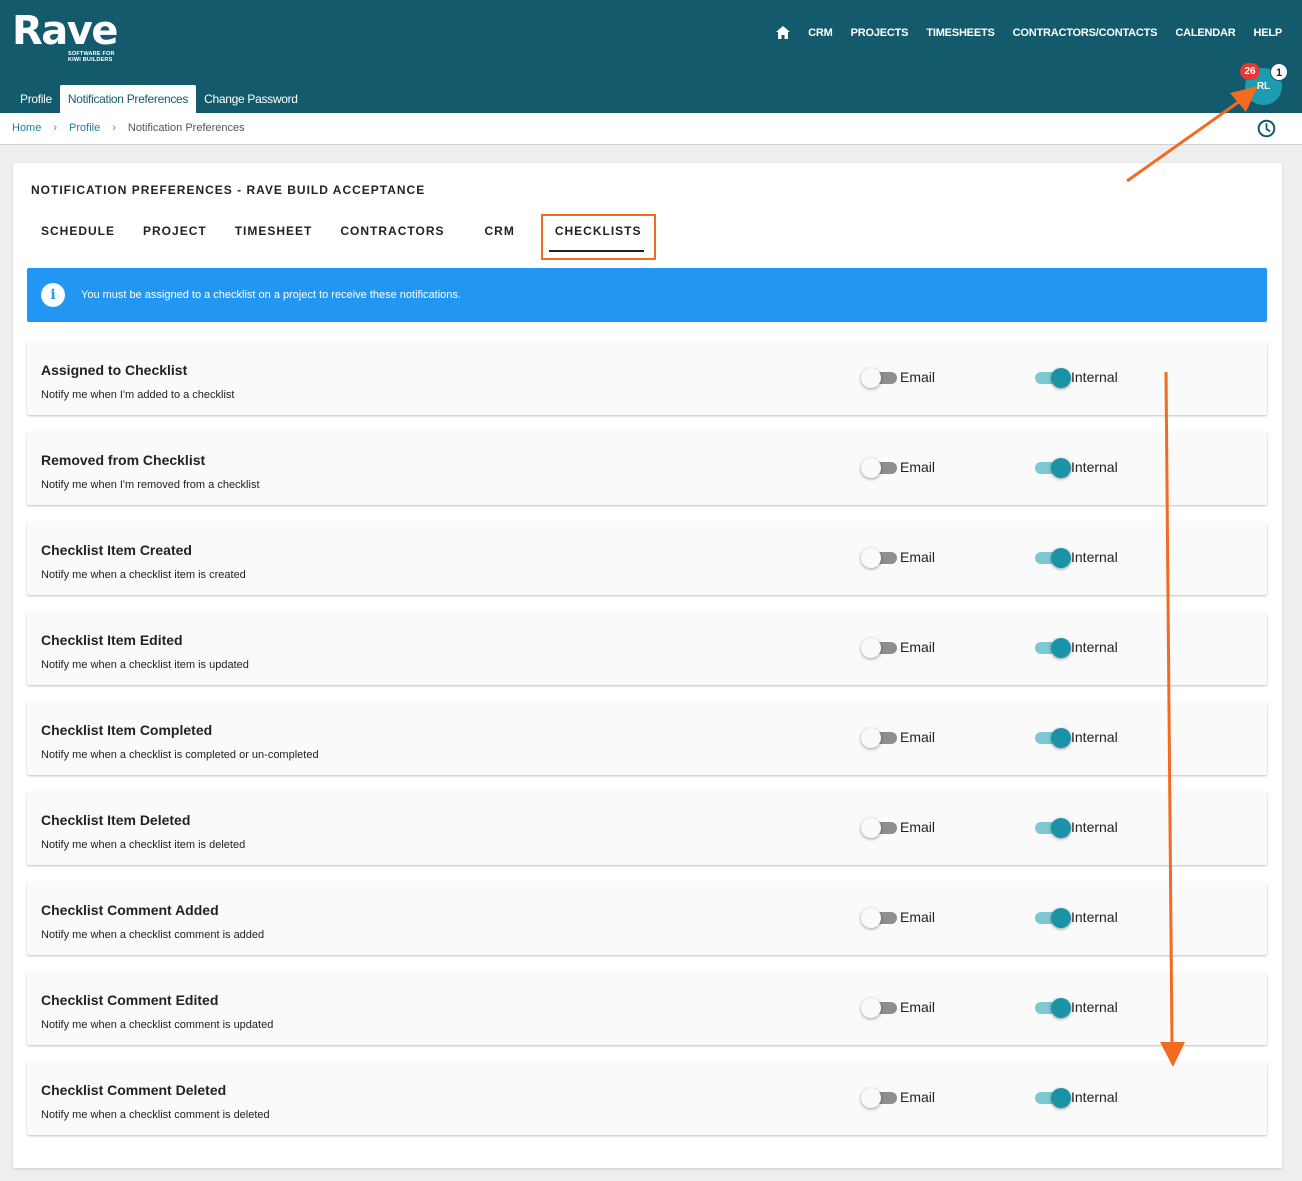  Describe the element at coordinates (78, 237) in the screenshot. I see `tab-schedule: SCHEDULE` at that location.